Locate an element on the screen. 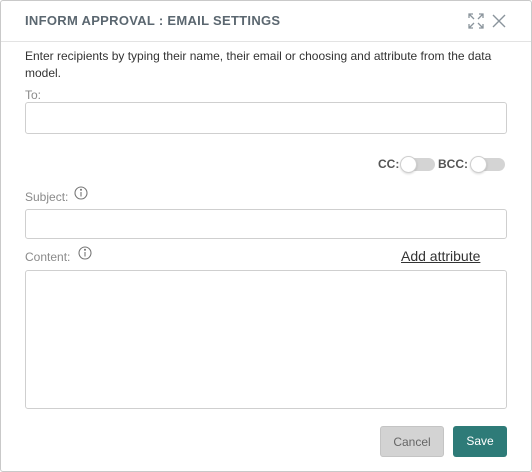 The width and height of the screenshot is (532, 472). dialog-header: INFORM APPROVAL : EMAIL SETTINGS is located at coordinates (266, 21).